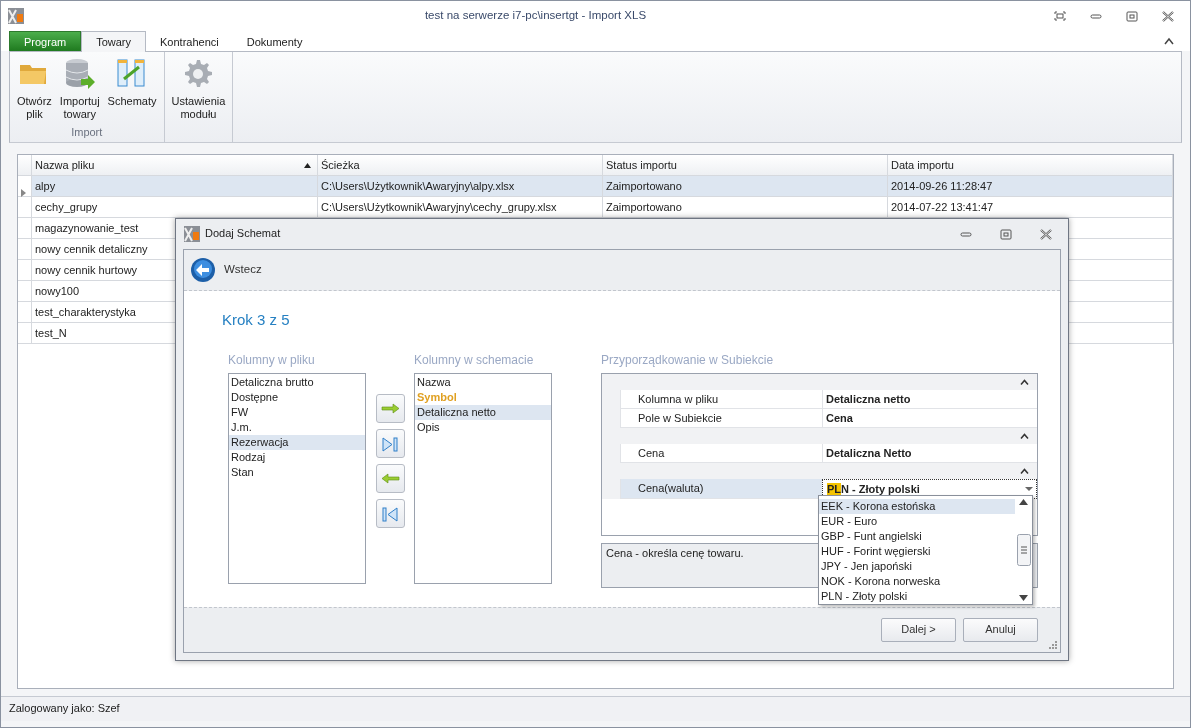  What do you see at coordinates (1023, 550) in the screenshot?
I see `scrollbar-thumb` at bounding box center [1023, 550].